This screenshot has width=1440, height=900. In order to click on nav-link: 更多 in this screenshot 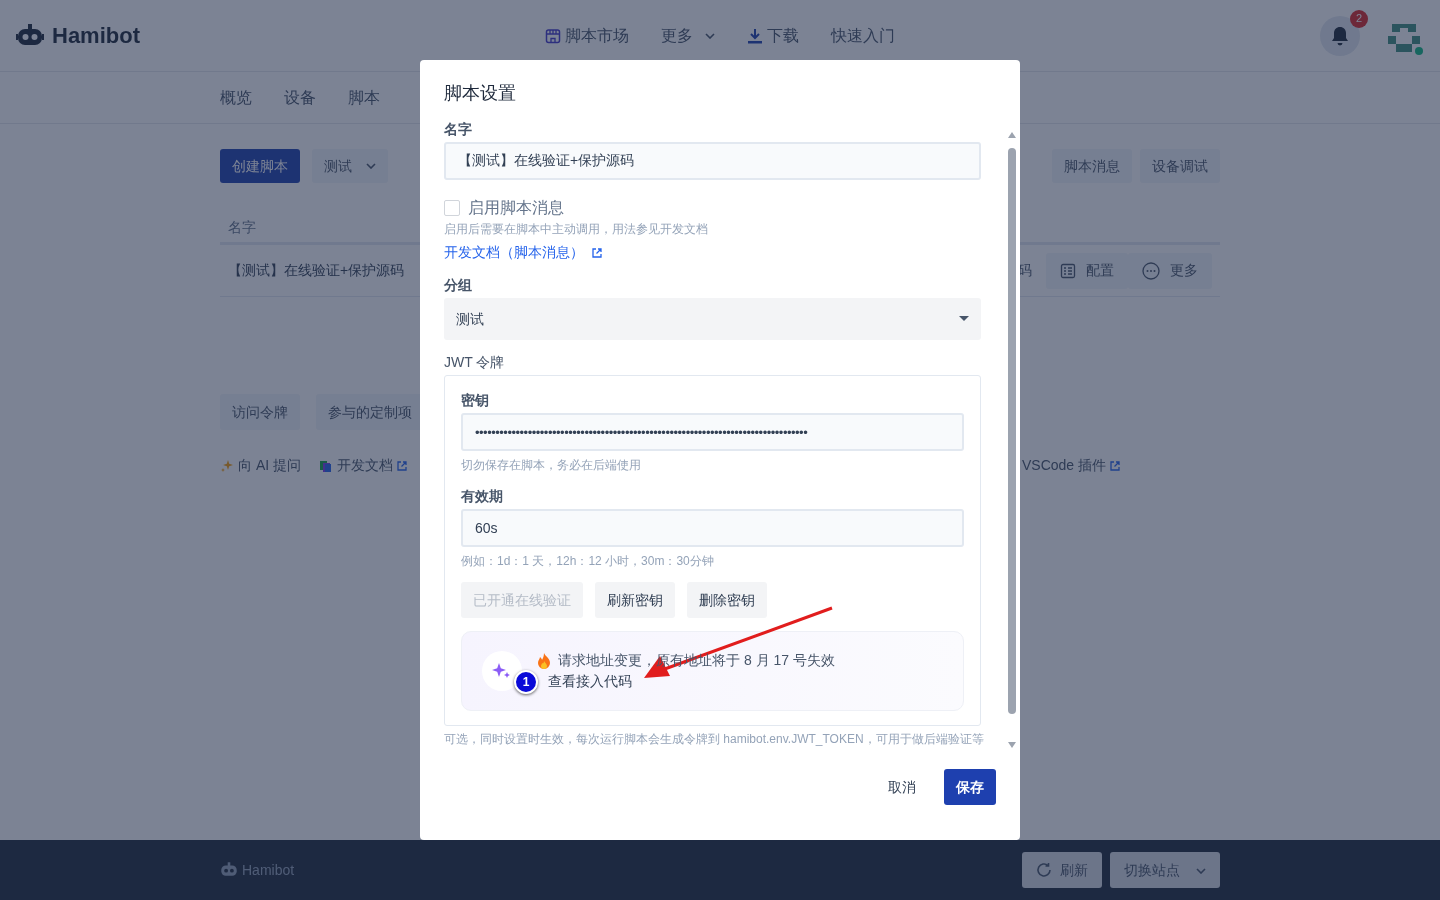, I will do `click(688, 35)`.